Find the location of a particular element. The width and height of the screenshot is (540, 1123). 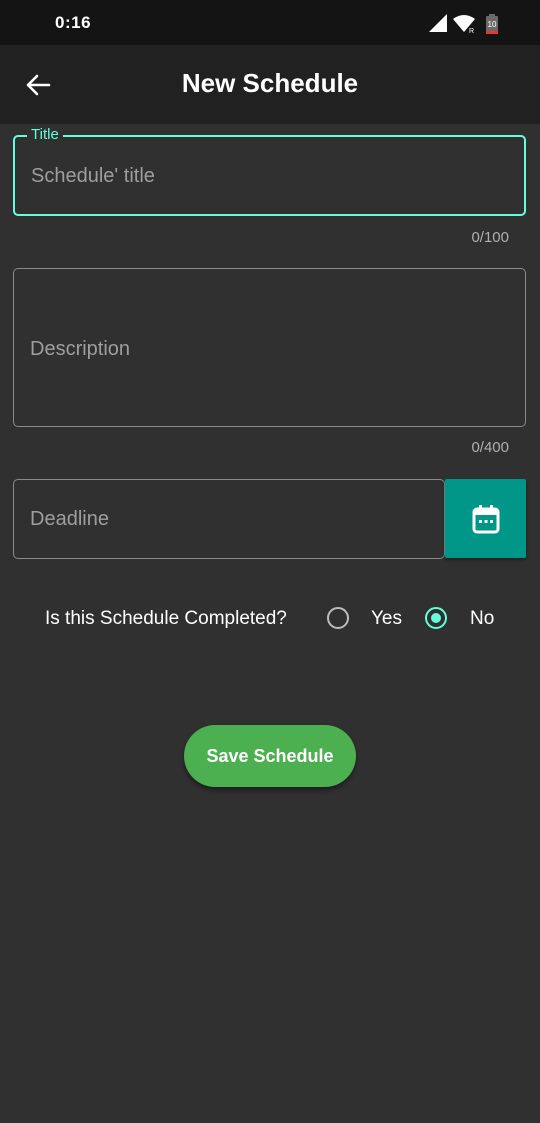

calendar-icon is located at coordinates (485, 518).